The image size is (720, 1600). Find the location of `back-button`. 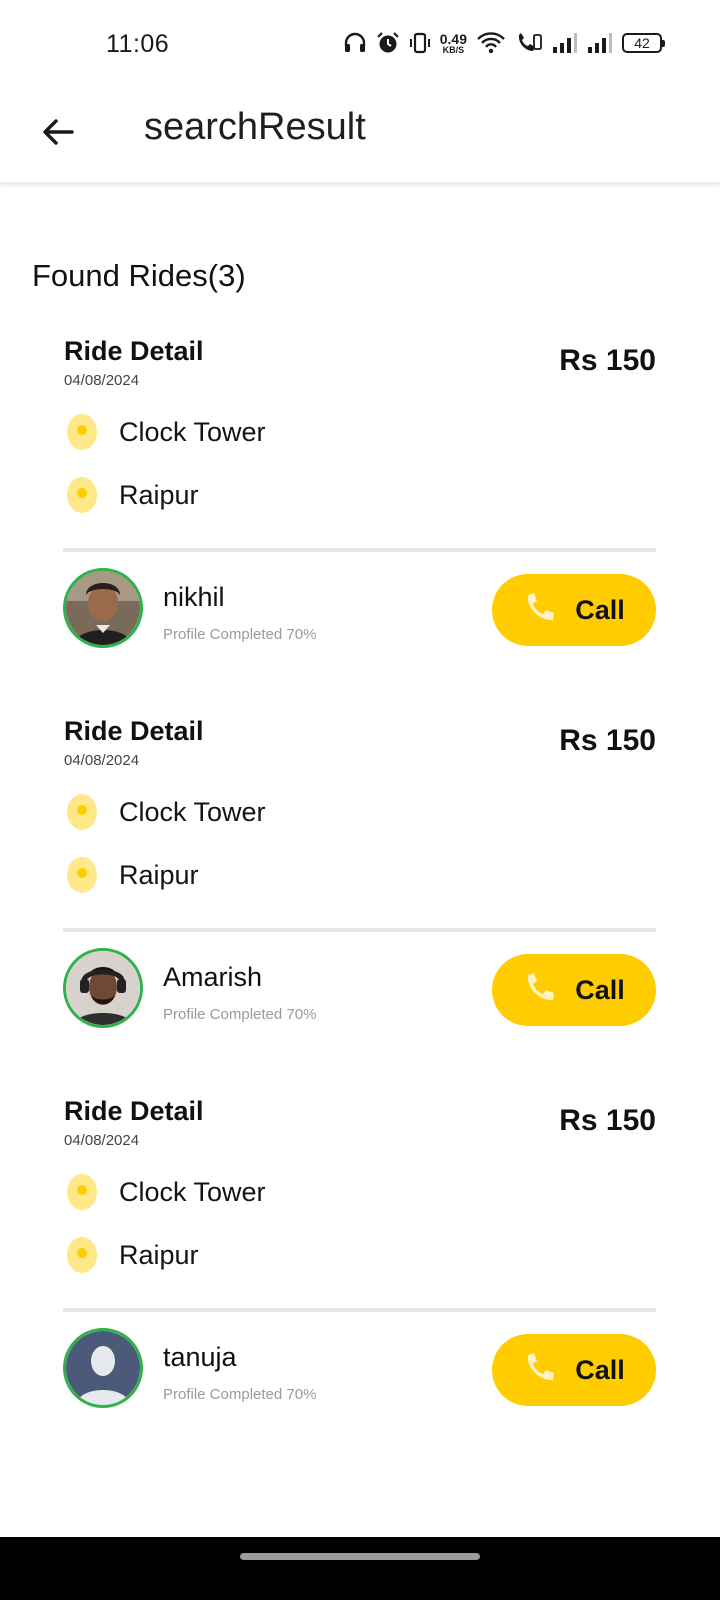

back-button is located at coordinates (58, 134).